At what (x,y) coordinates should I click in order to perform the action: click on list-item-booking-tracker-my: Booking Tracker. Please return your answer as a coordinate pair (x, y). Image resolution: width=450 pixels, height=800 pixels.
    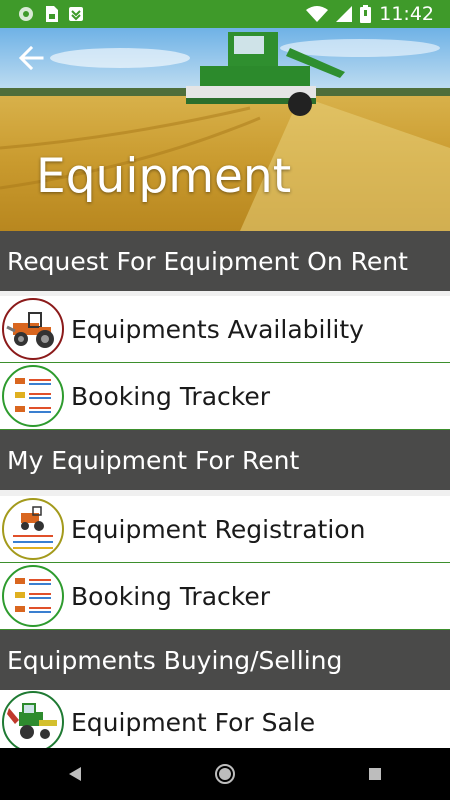
    Looking at the image, I should click on (225, 596).